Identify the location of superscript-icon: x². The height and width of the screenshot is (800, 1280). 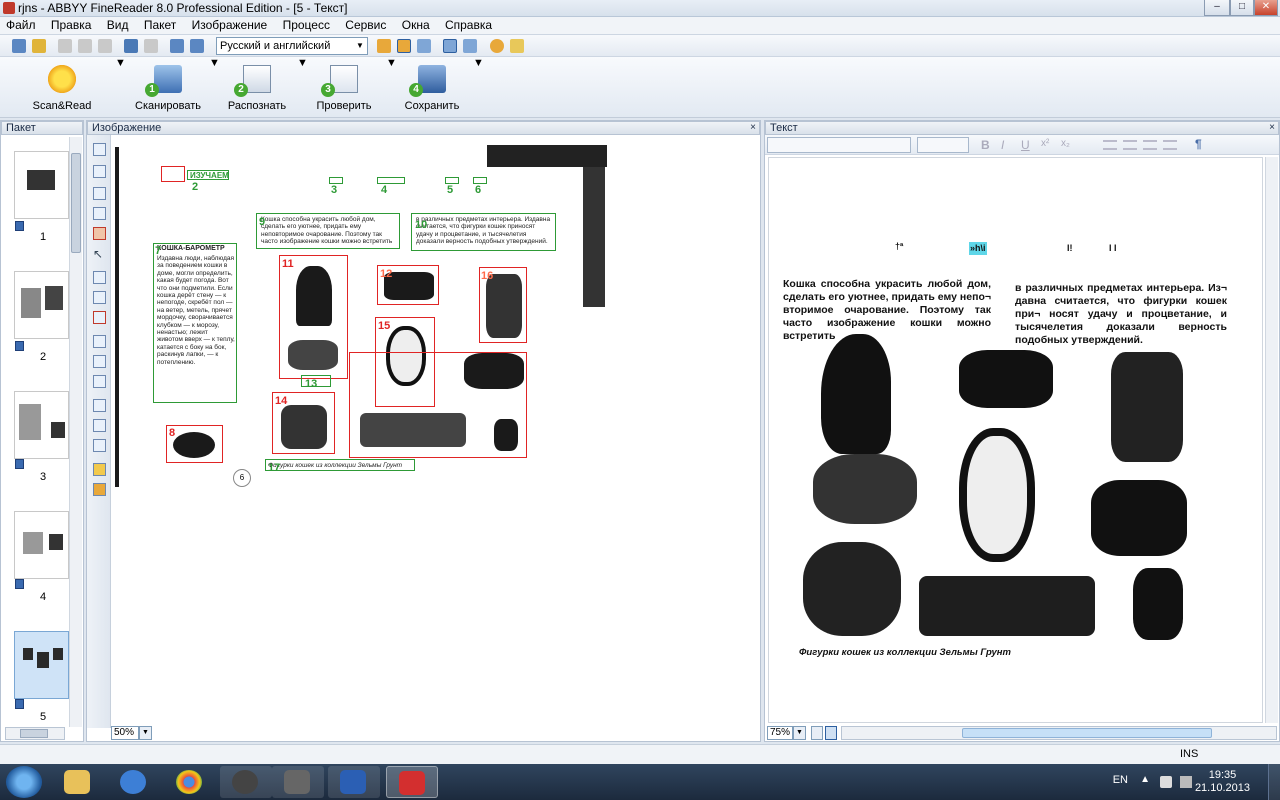
(1045, 143).